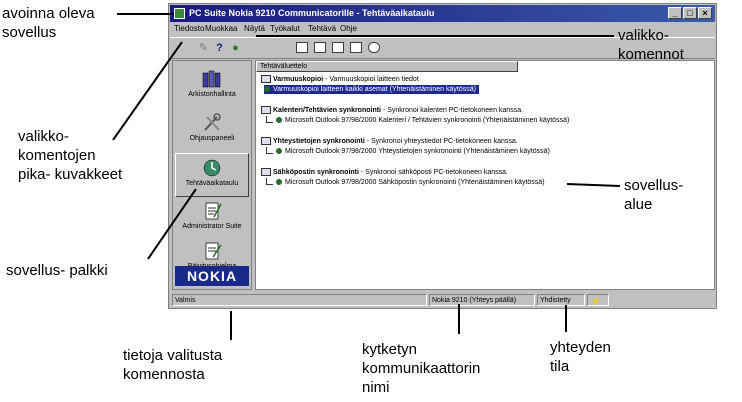 The image size is (742, 402). I want to click on run-icon: ●, so click(235, 48).